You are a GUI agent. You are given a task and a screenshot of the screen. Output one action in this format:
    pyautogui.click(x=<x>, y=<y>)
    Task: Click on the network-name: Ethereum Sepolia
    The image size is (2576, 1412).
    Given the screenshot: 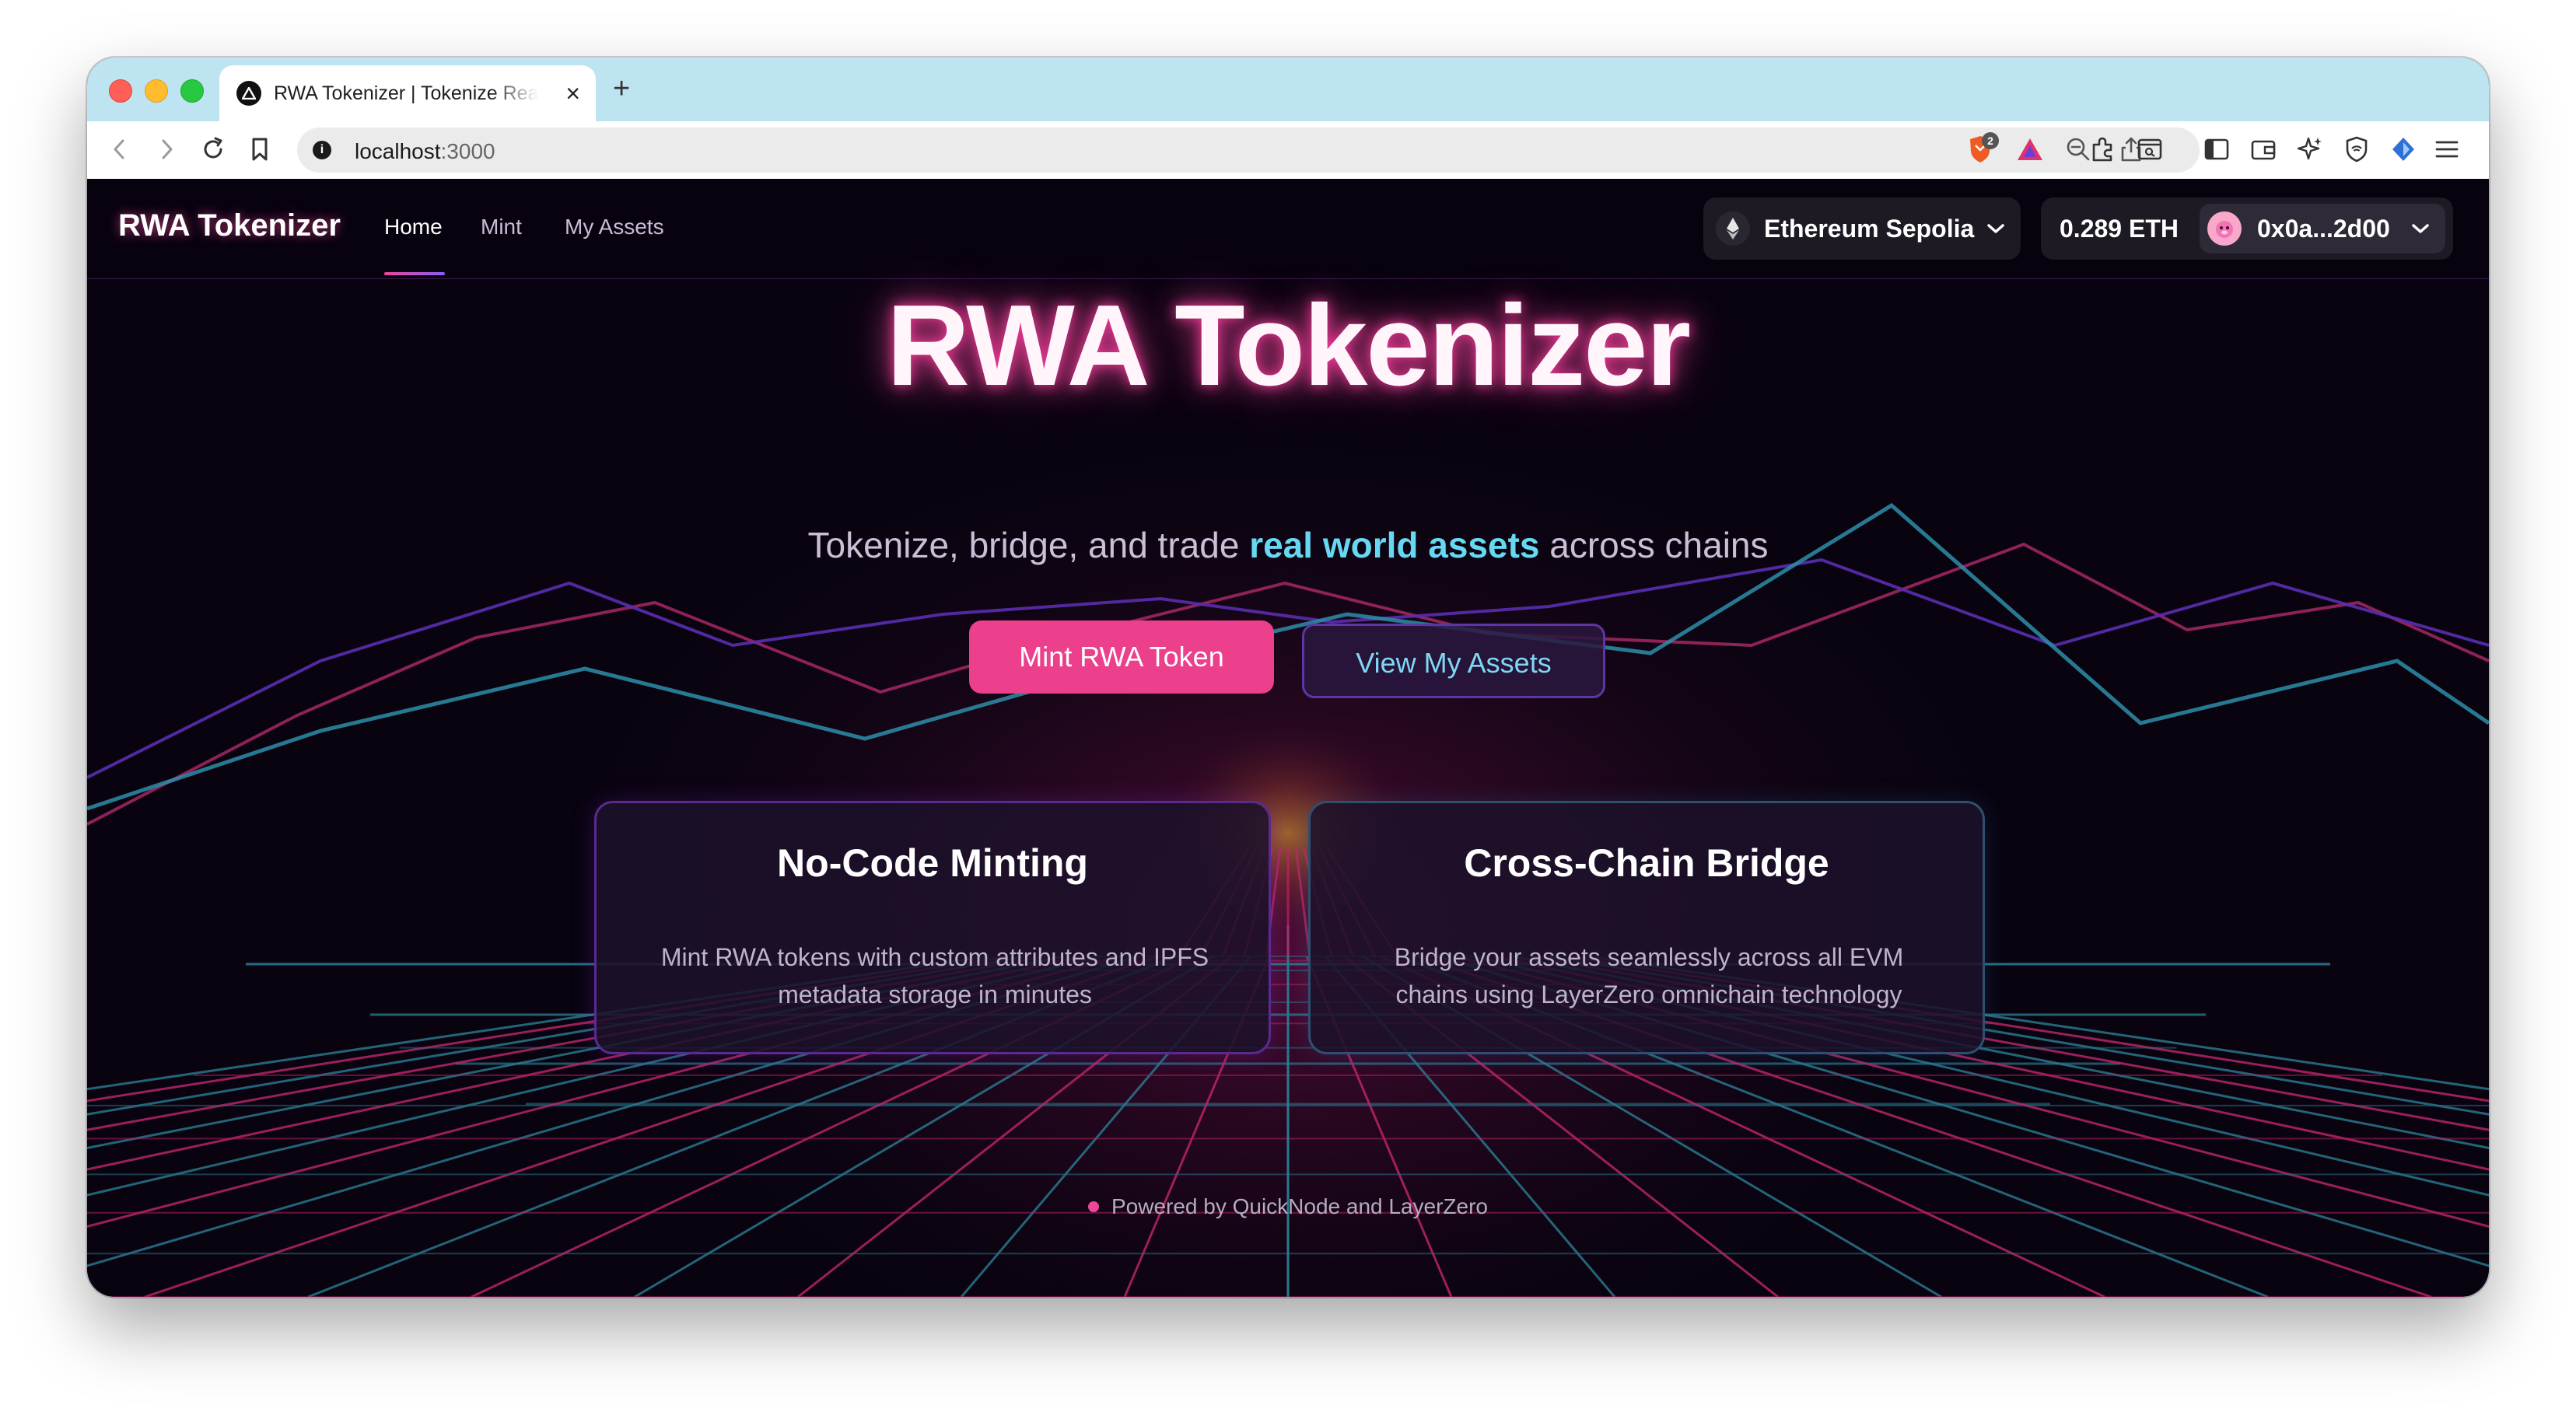 What is the action you would take?
    pyautogui.click(x=1870, y=229)
    